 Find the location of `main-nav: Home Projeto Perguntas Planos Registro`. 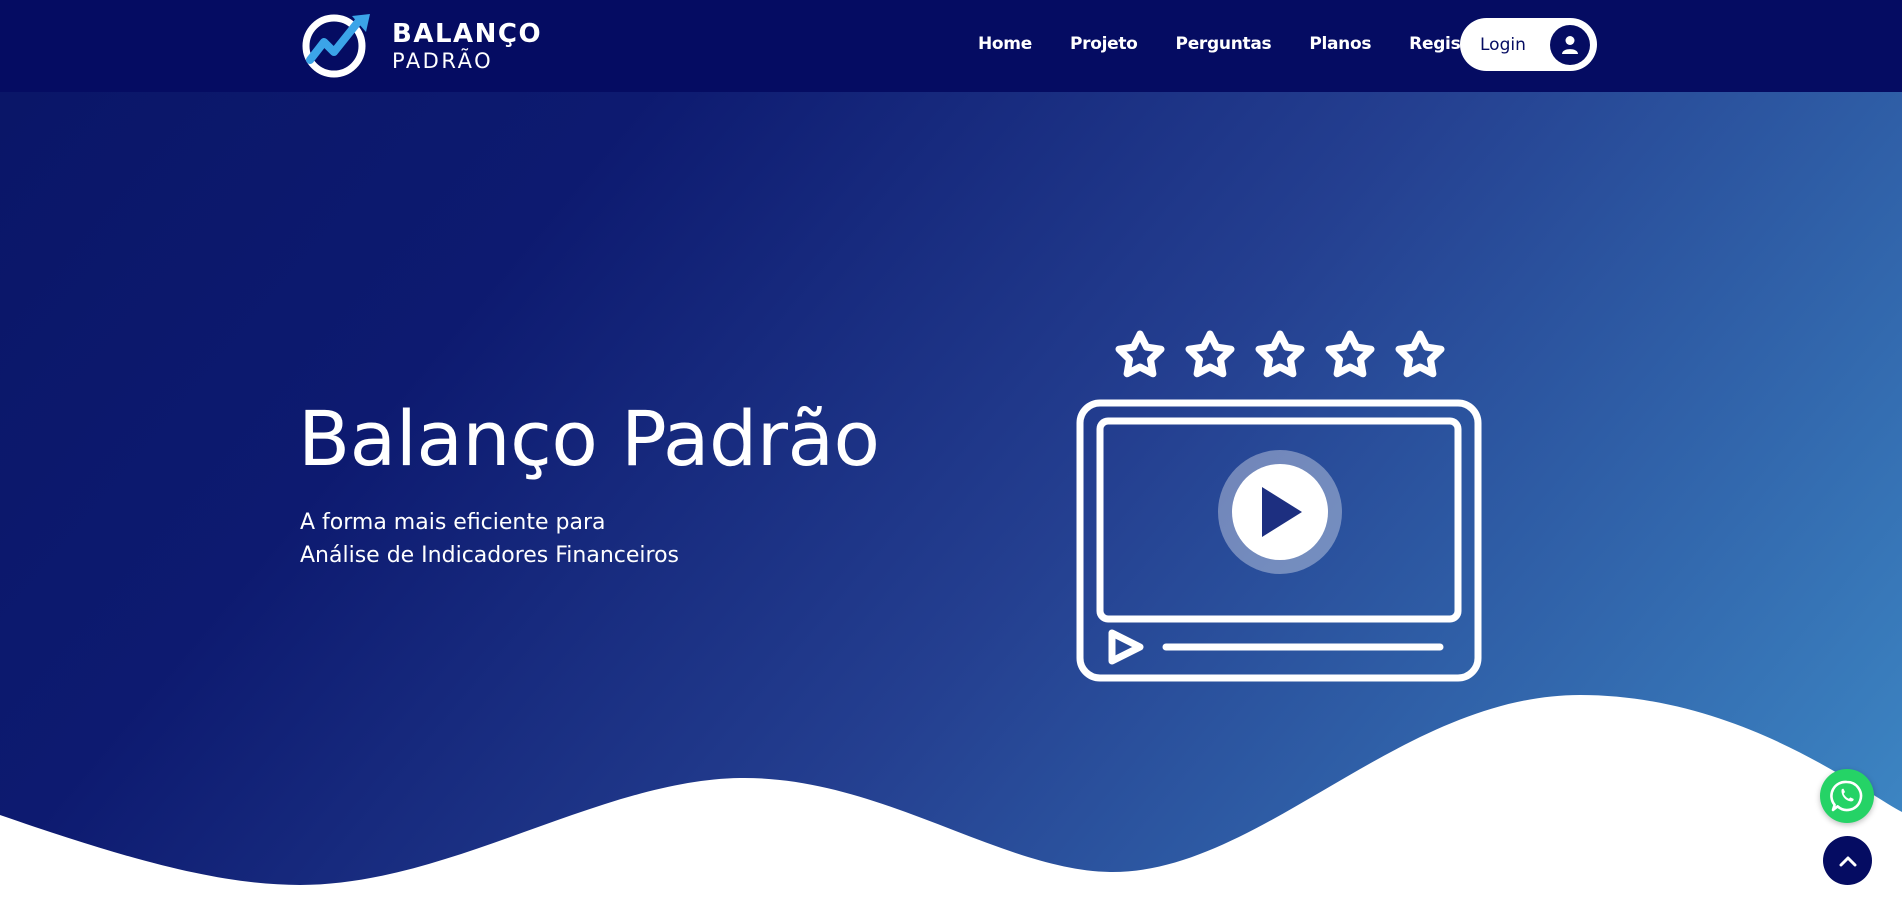

main-nav: Home Projeto Perguntas Planos Registro is located at coordinates (1233, 44).